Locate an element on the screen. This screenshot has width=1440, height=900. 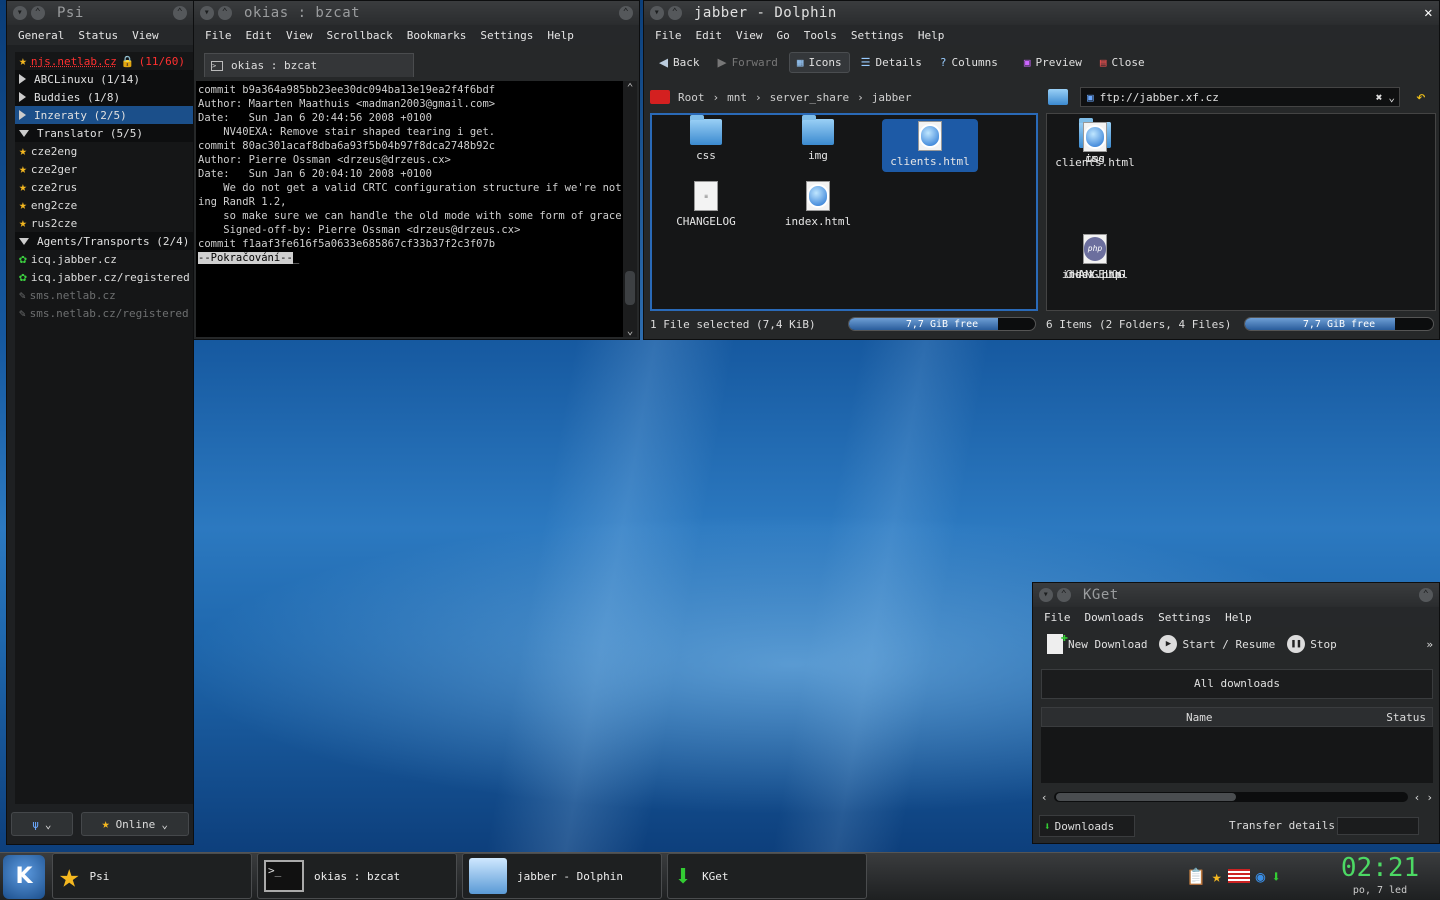
scroll-track is located at coordinates (1230, 797).